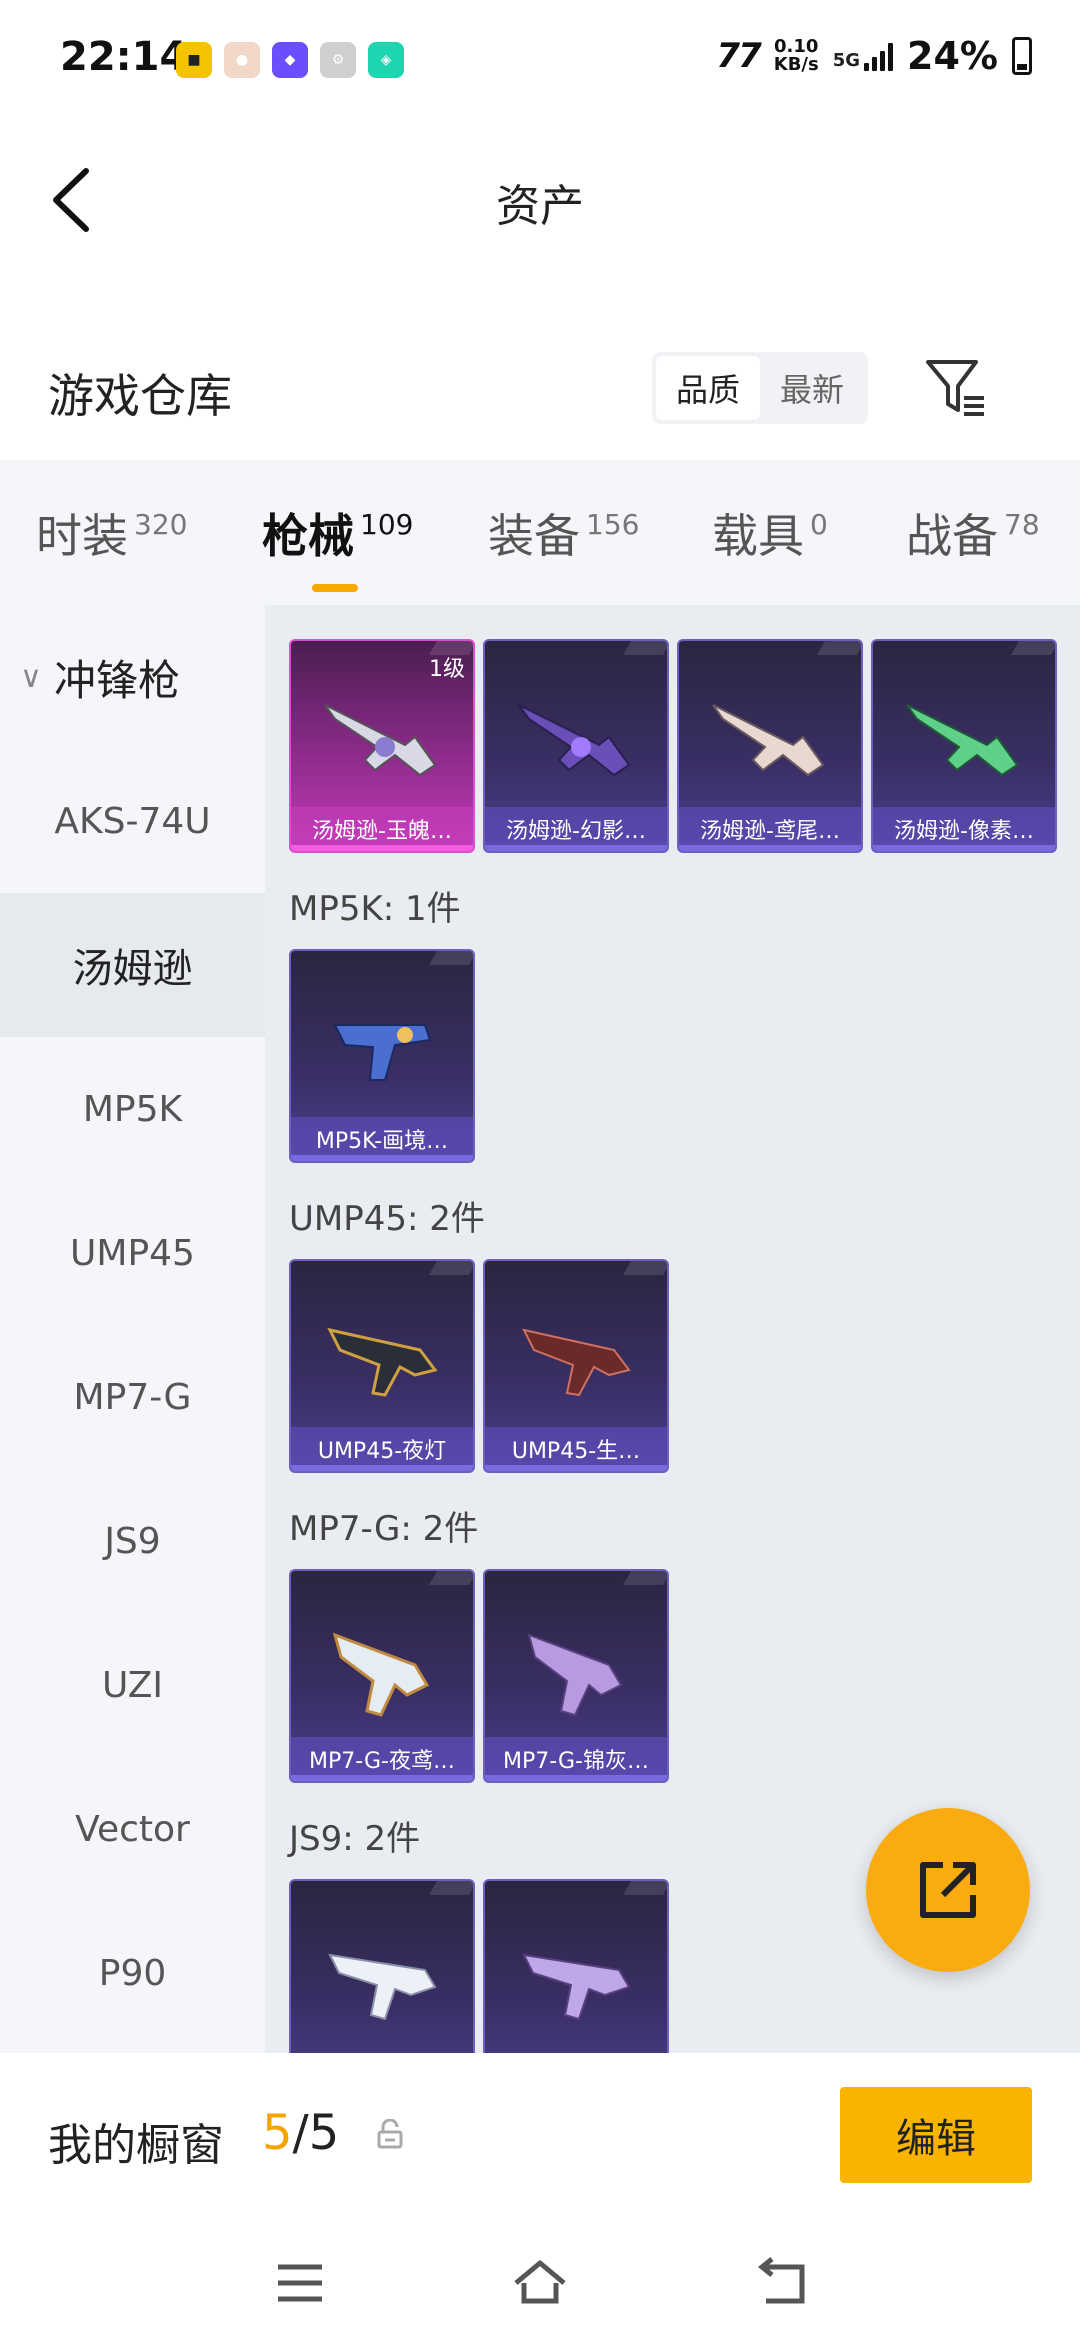 The image size is (1080, 2344). Describe the element at coordinates (708, 388) in the screenshot. I see `sort-quality-button: 品质` at that location.